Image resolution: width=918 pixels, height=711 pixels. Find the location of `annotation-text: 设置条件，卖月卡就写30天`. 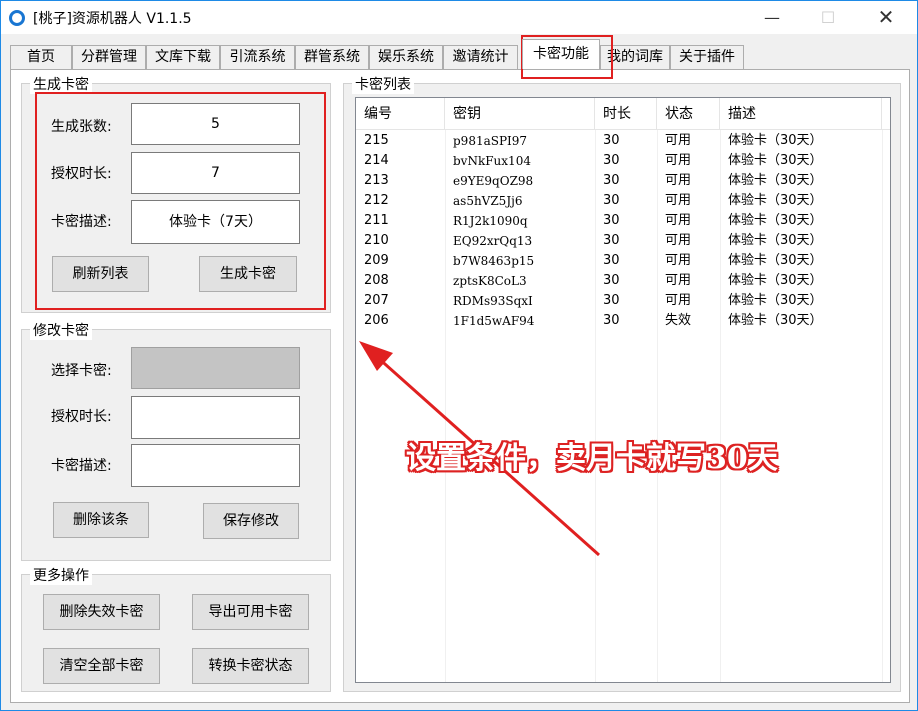

annotation-text: 设置条件，卖月卡就写30天 is located at coordinates (592, 458).